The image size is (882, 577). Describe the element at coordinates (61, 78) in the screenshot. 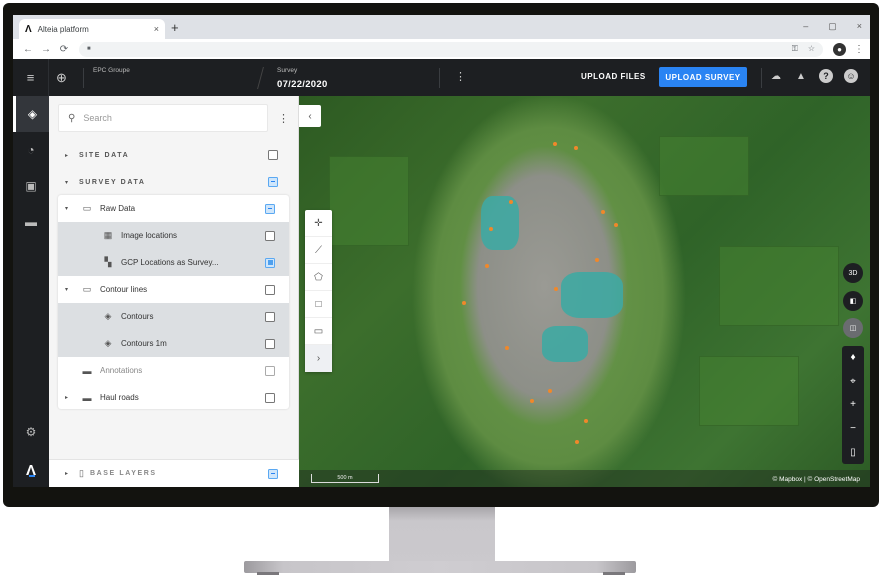

I see `globe-icon: ⊕` at that location.